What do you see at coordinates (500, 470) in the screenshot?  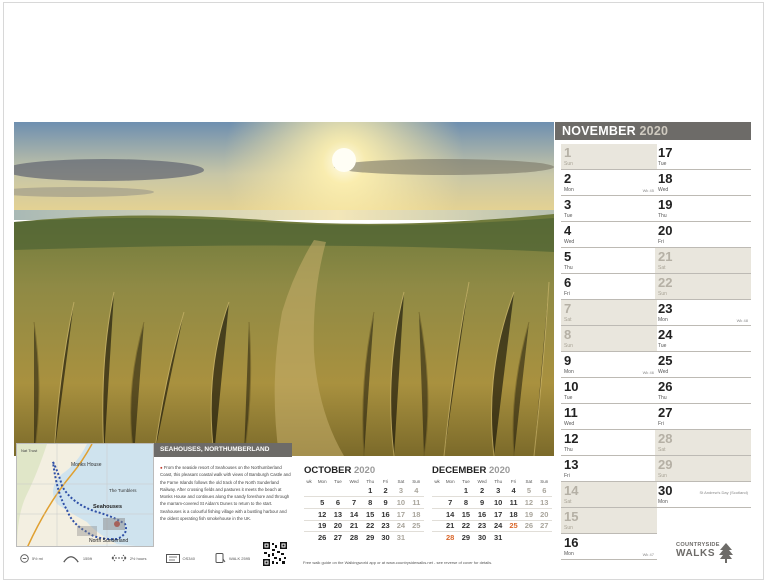 I see `mini-month-year: 2020` at bounding box center [500, 470].